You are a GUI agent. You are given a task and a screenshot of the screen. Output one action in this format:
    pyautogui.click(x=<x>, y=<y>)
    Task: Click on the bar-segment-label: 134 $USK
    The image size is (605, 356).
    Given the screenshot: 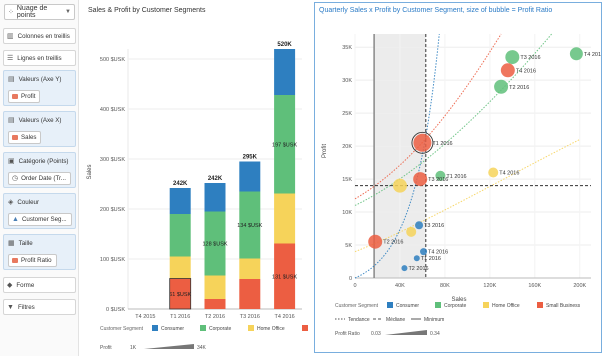 What is the action you would take?
    pyautogui.click(x=249, y=226)
    